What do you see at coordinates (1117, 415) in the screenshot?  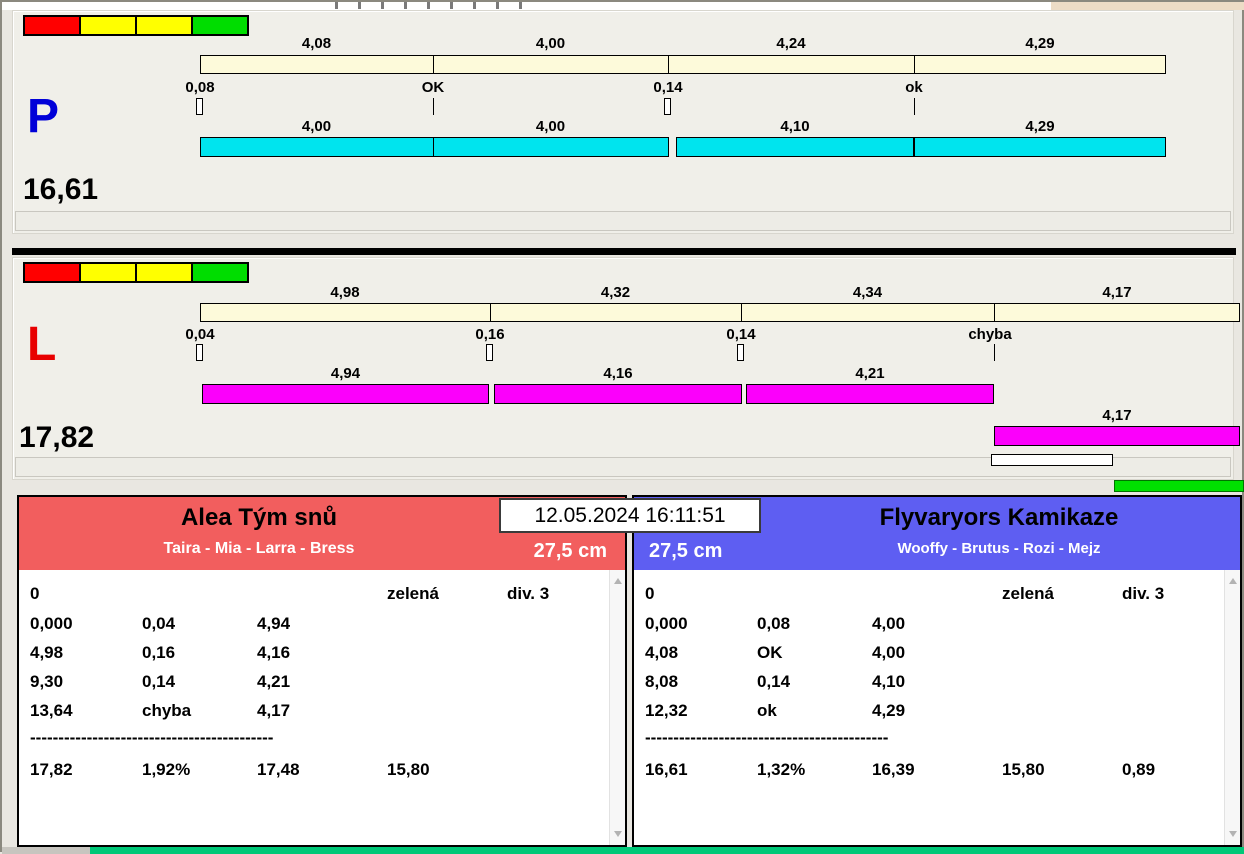 I see `run-time: 4,17` at bounding box center [1117, 415].